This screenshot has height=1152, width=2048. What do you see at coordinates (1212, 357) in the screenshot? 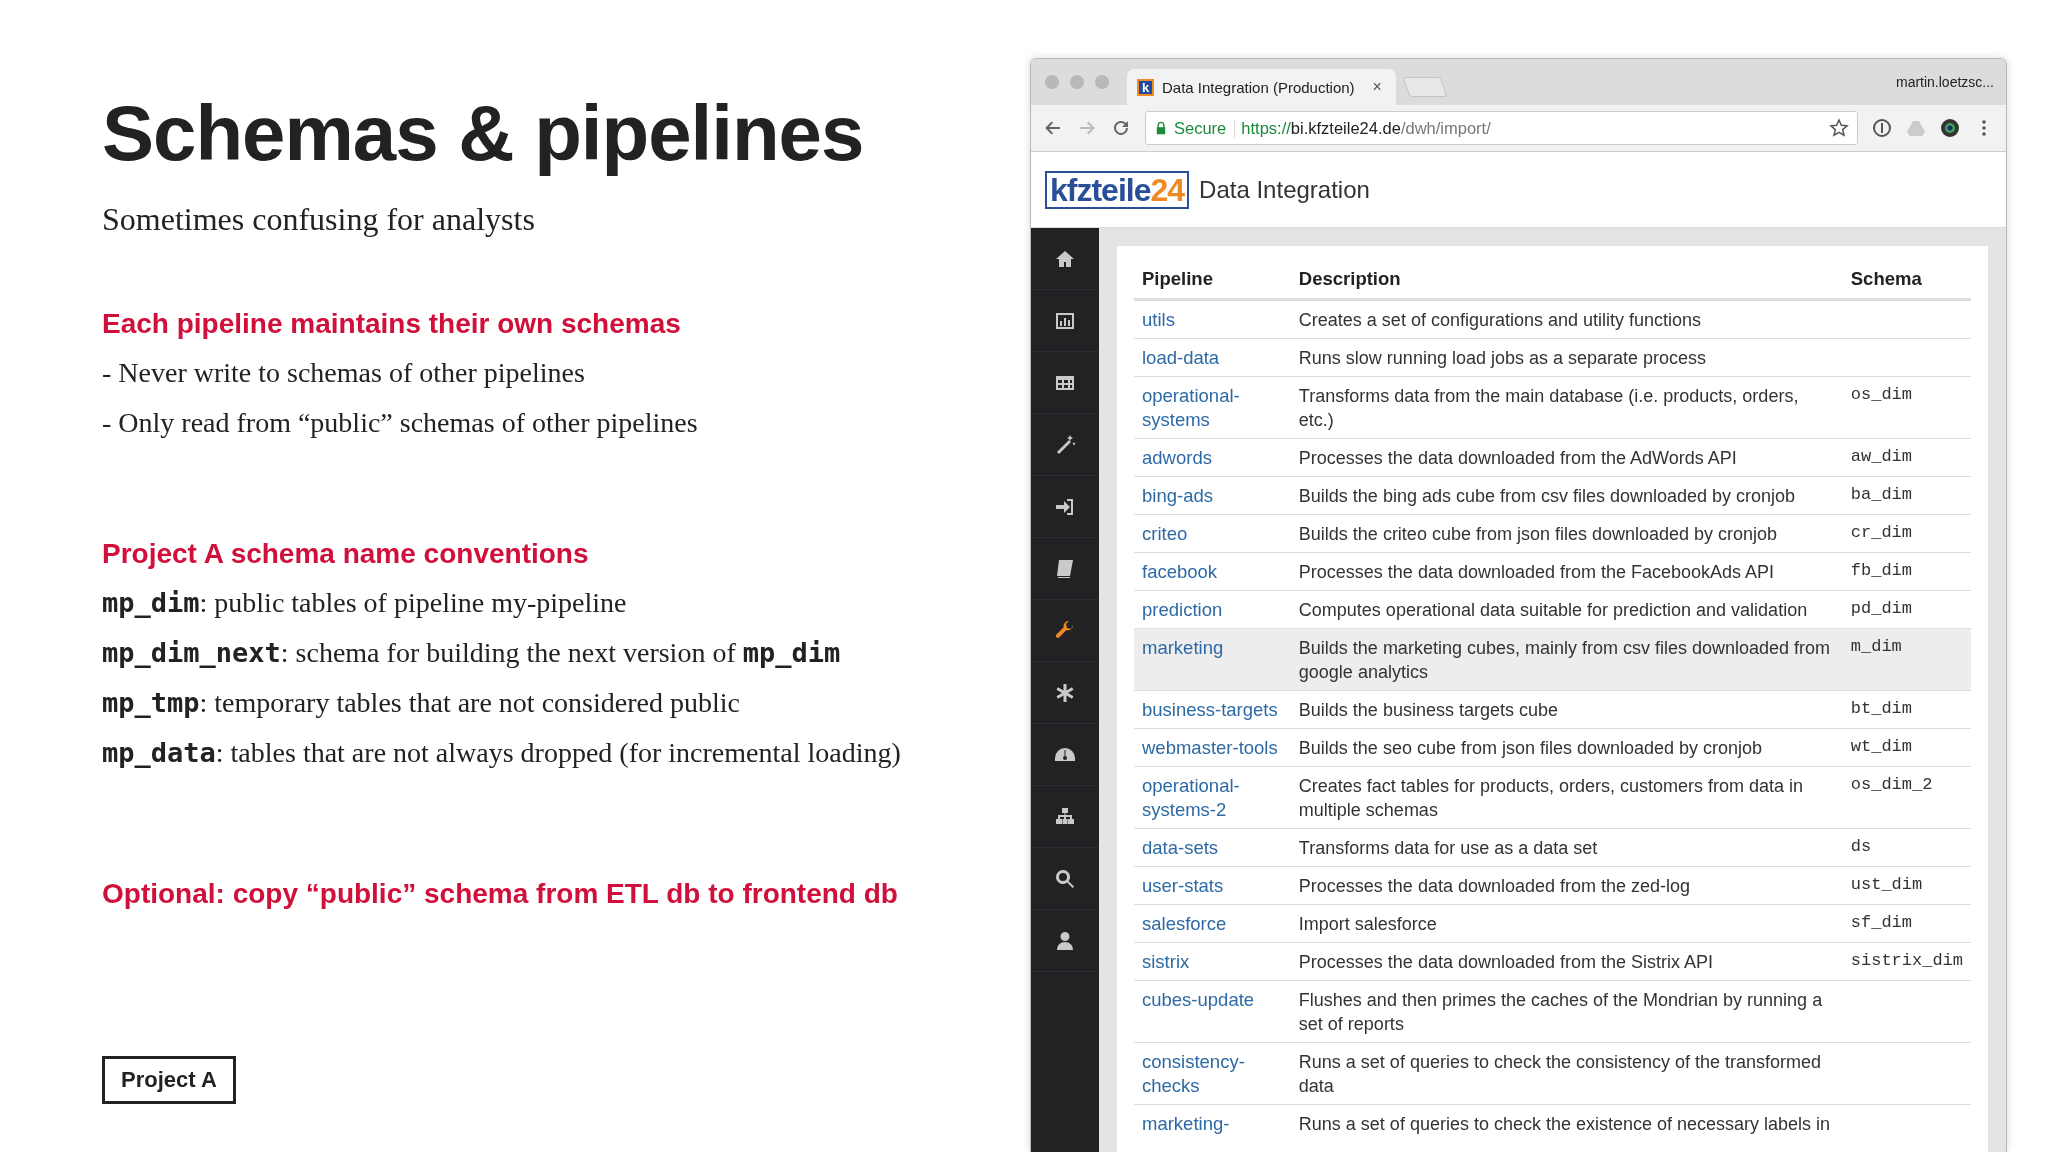
I see `pipeline-link: load-data` at bounding box center [1212, 357].